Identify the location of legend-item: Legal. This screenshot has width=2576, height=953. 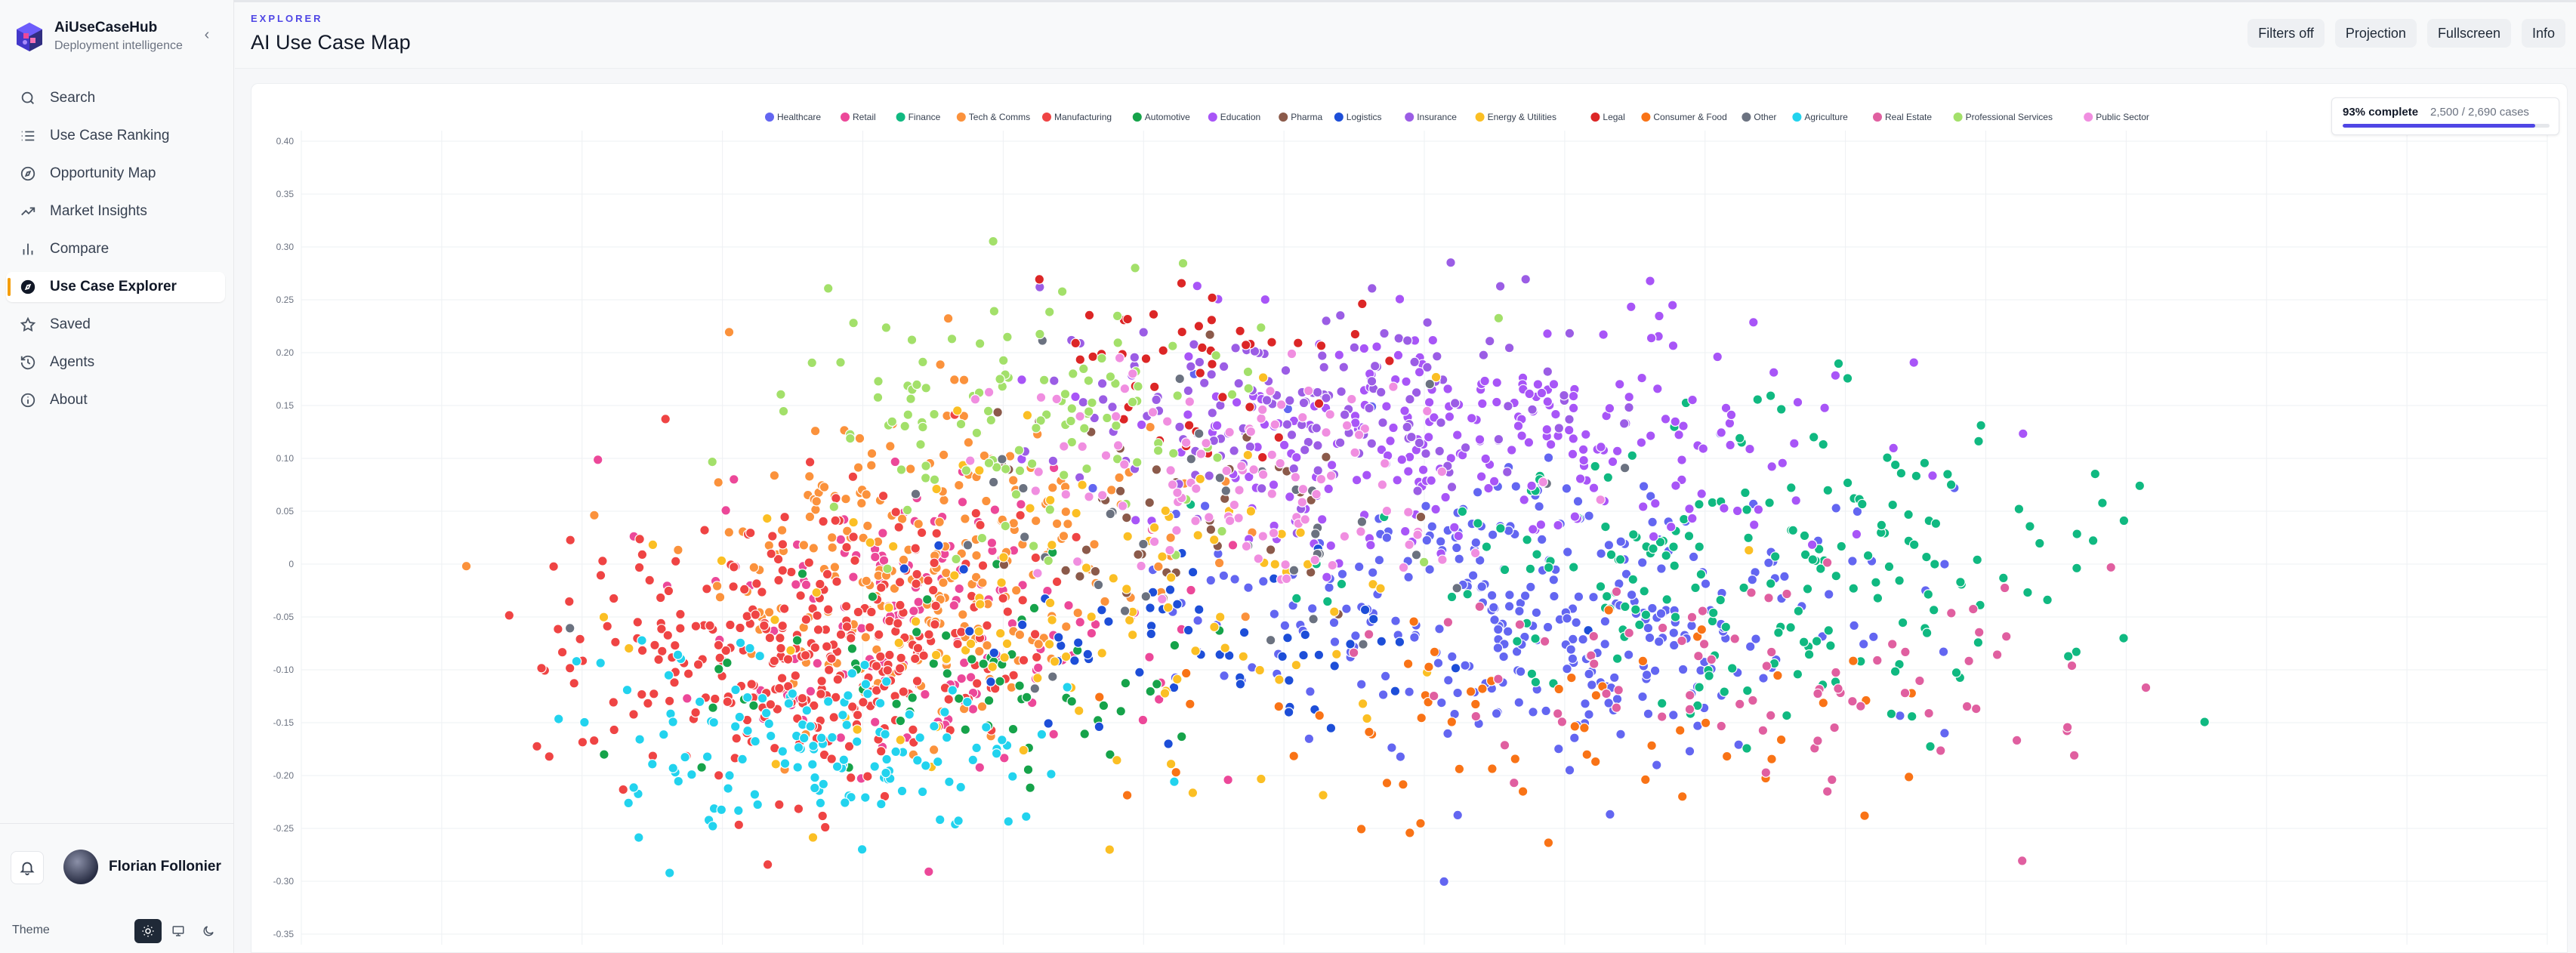
(1607, 117).